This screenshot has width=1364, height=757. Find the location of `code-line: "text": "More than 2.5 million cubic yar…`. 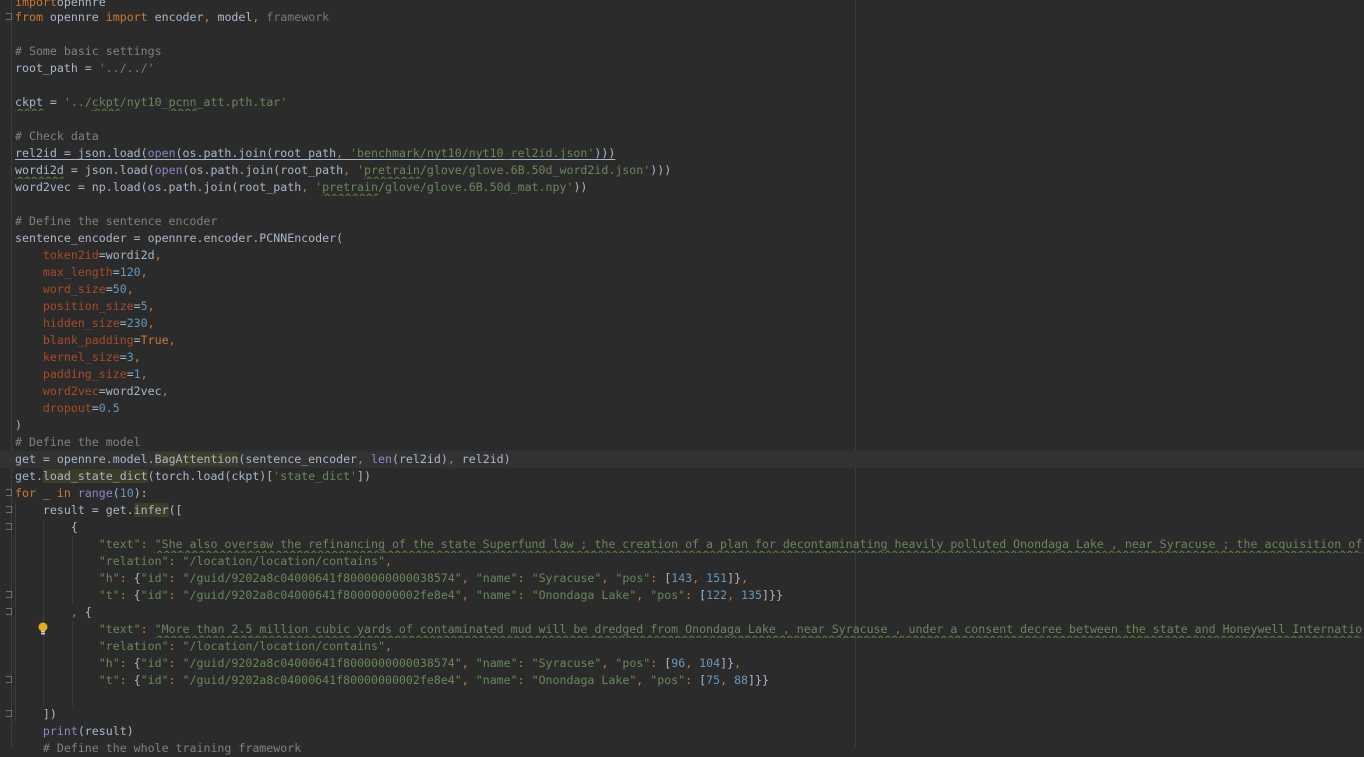

code-line: "text": "More than 2.5 million cubic yar… is located at coordinates (682, 629).